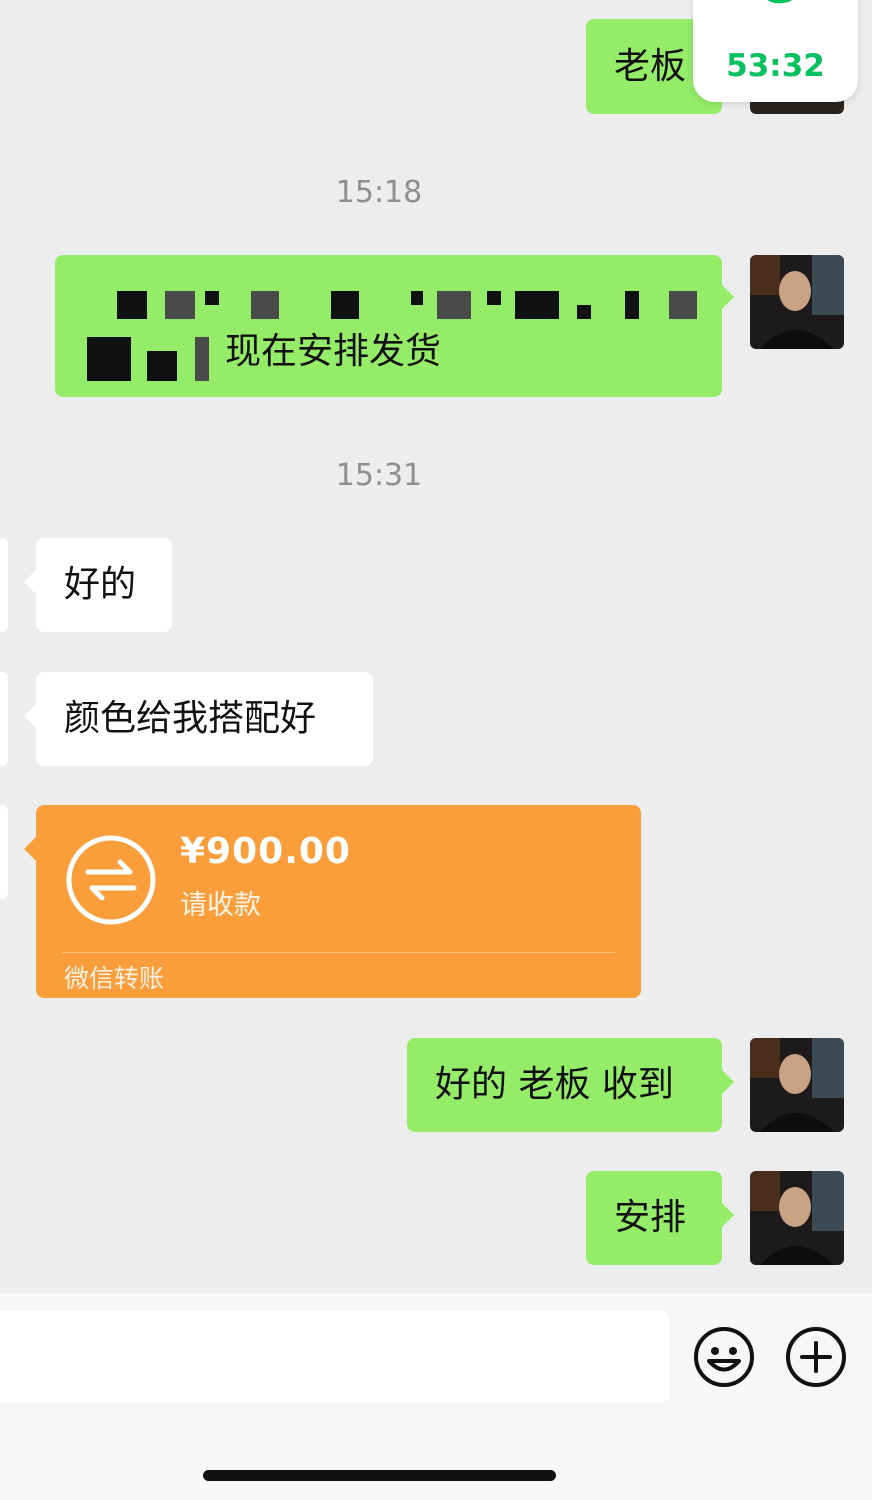  Describe the element at coordinates (724, 1357) in the screenshot. I see `emoji-icon` at that location.